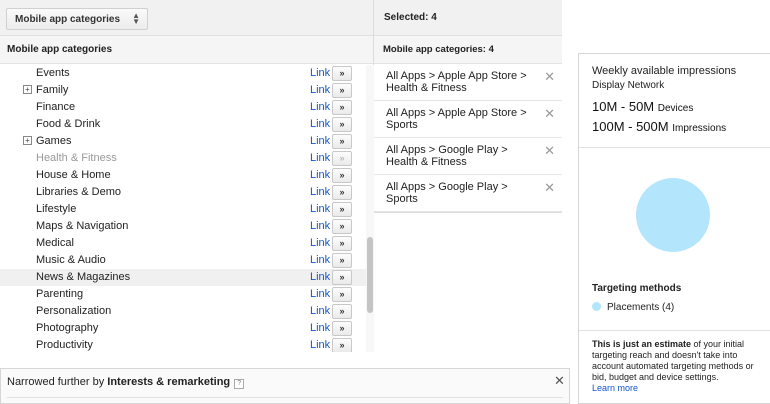 This screenshot has height=404, width=770. Describe the element at coordinates (183, 141) in the screenshot. I see `category-row: + Games Link»` at that location.